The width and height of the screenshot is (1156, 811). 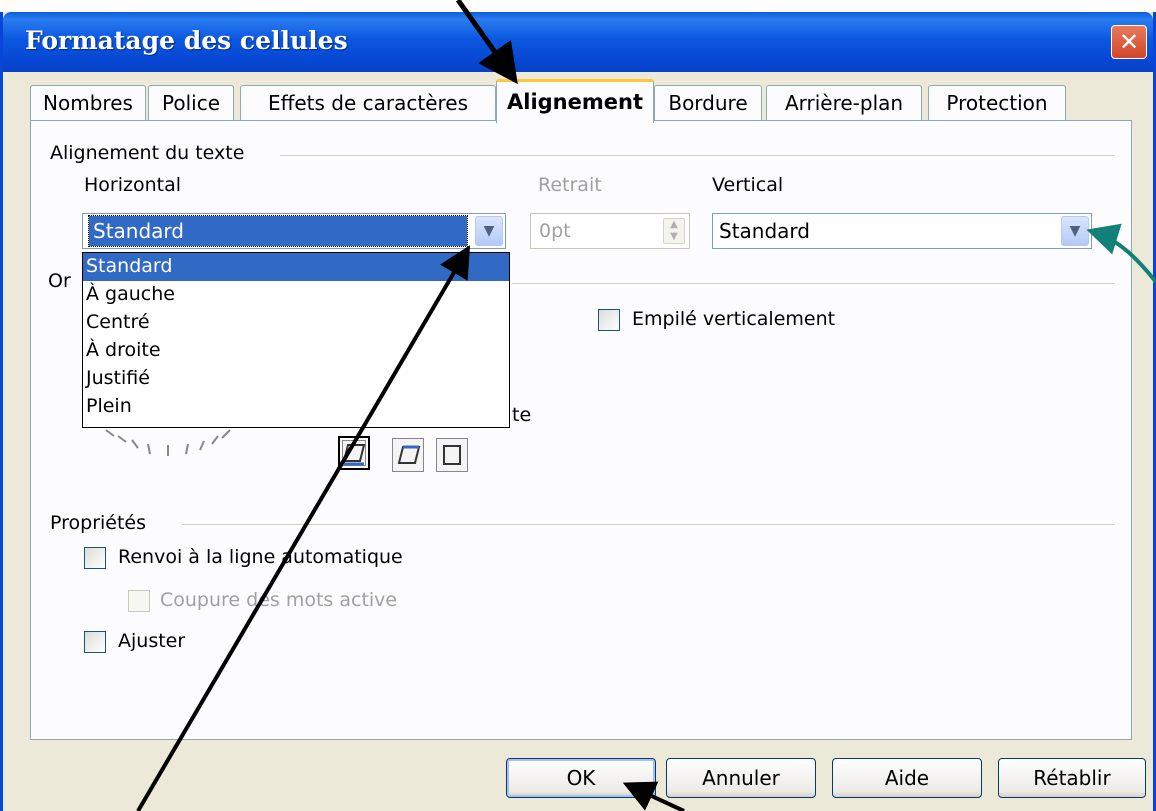 What do you see at coordinates (88, 103) in the screenshot?
I see `tab-nombres: Nombres` at bounding box center [88, 103].